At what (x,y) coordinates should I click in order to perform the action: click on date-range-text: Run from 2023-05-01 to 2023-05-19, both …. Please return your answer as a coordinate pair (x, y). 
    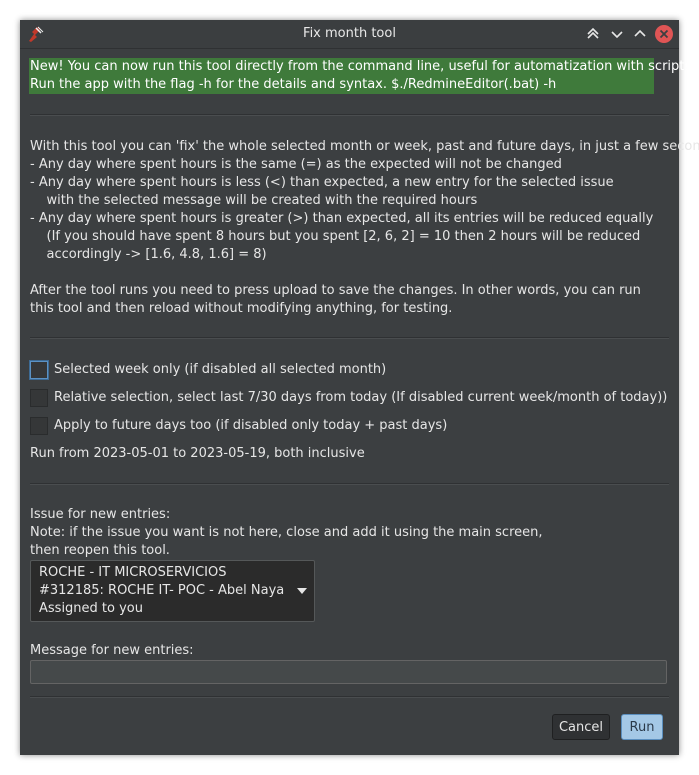
    Looking at the image, I should click on (197, 453).